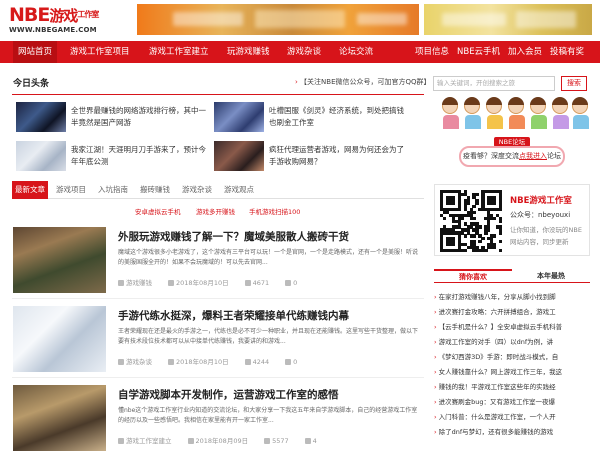  What do you see at coordinates (512, 417) in the screenshot?
I see `rank-item: › 入门科普：什么是游戏工作室，一个人开` at bounding box center [512, 417].